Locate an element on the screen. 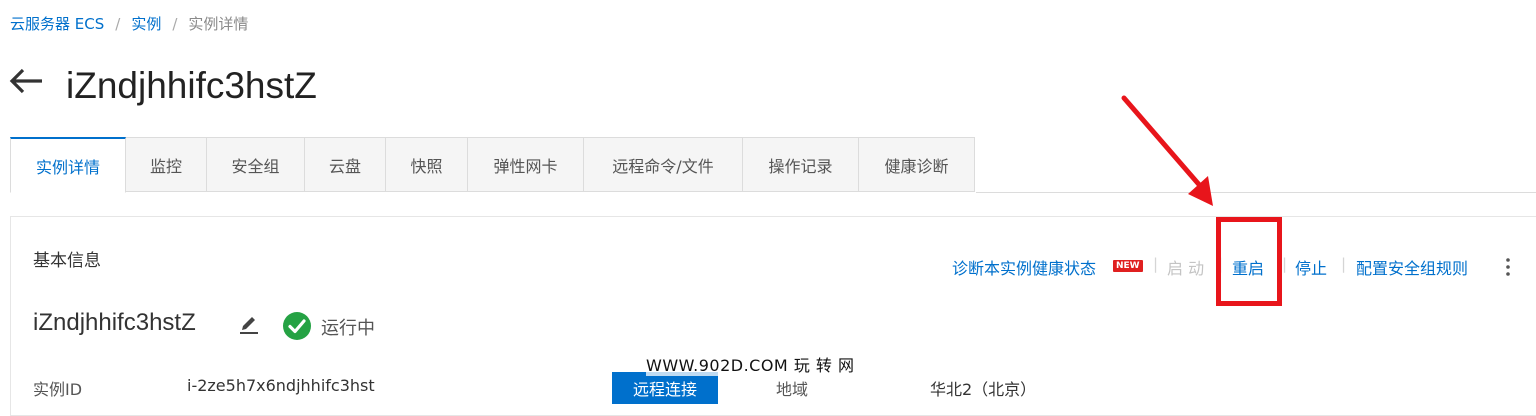  region-value: 华北2（北京） is located at coordinates (983, 389).